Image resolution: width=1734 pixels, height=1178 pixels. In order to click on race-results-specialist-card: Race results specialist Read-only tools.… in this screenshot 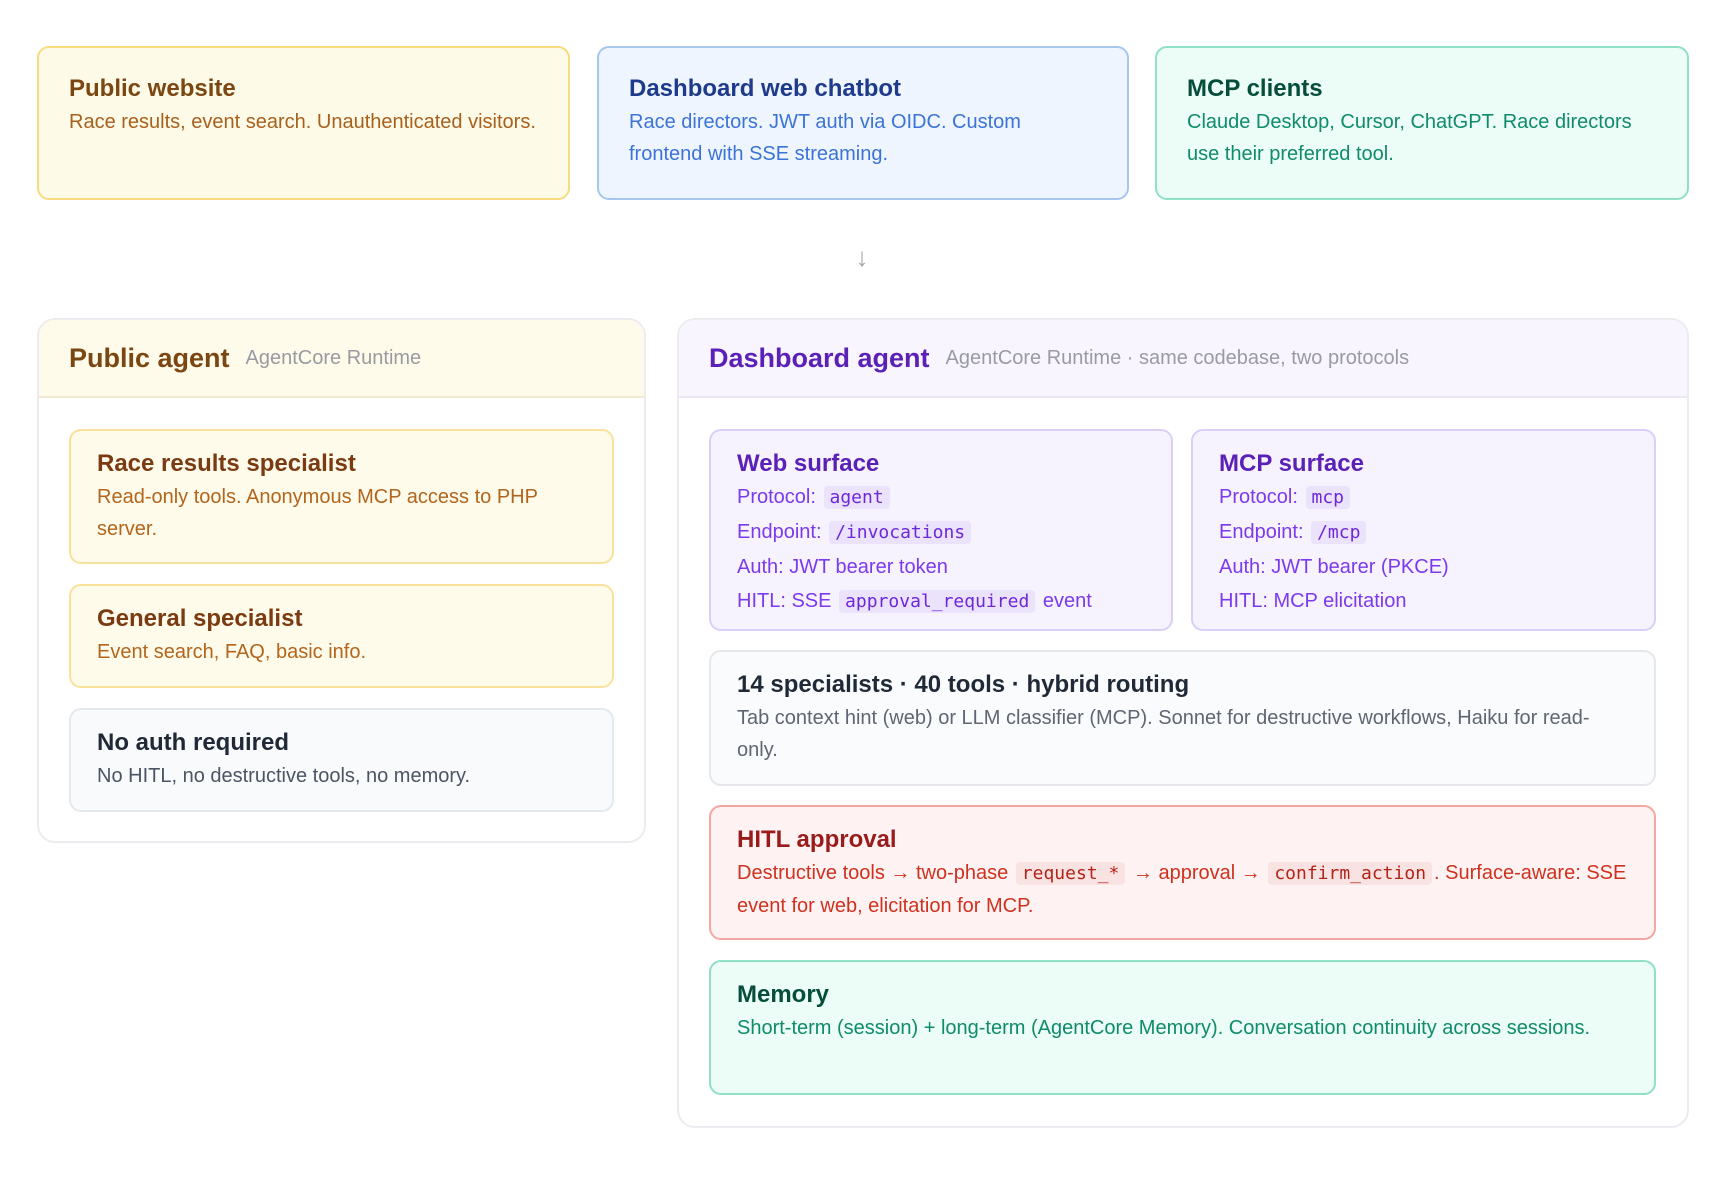, I will do `click(341, 496)`.